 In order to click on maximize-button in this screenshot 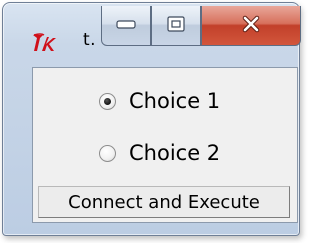, I will do `click(176, 26)`.